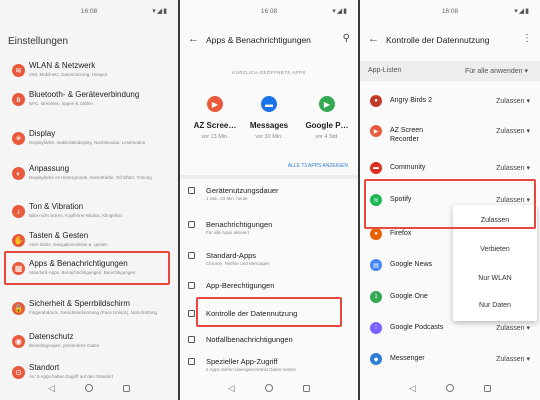 This screenshot has width=540, height=400. Describe the element at coordinates (450, 334) in the screenshot. I see `app-row: ⁞ Google Podcasts Zulassen ▾` at that location.